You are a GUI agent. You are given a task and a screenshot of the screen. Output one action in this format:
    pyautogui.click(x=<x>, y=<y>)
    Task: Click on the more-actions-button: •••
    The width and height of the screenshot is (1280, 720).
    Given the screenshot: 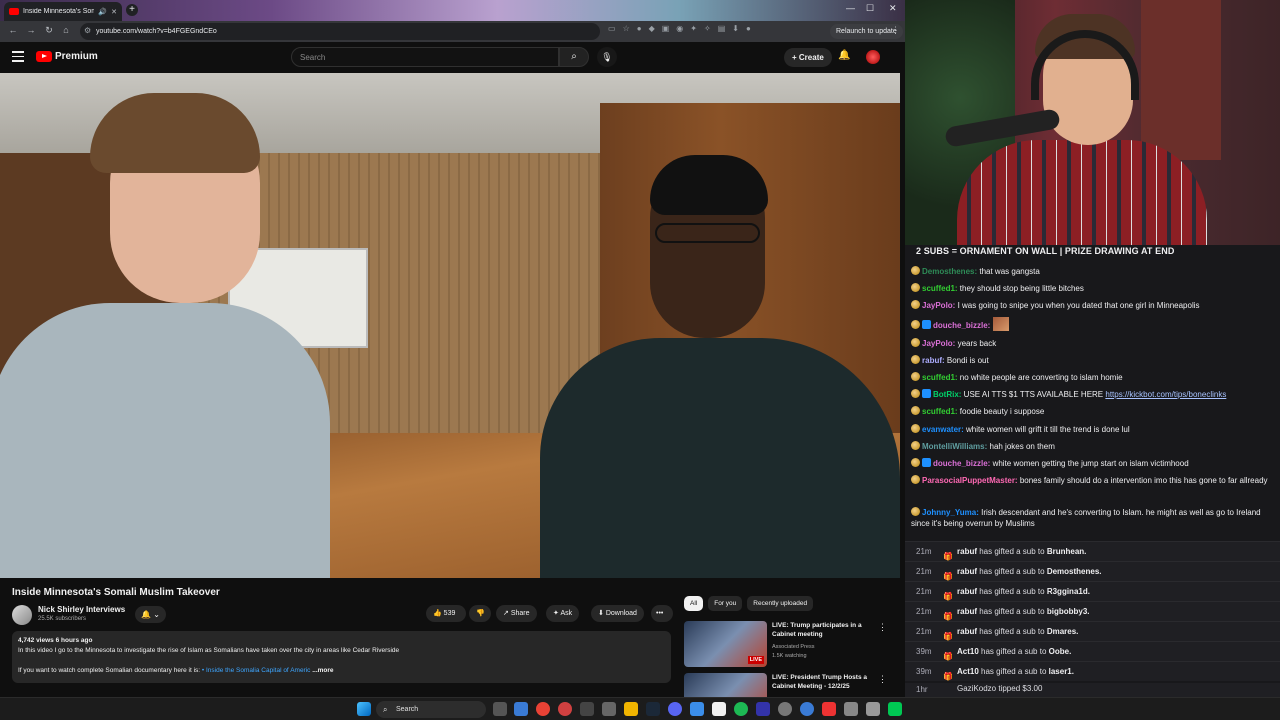 What is the action you would take?
    pyautogui.click(x=662, y=613)
    